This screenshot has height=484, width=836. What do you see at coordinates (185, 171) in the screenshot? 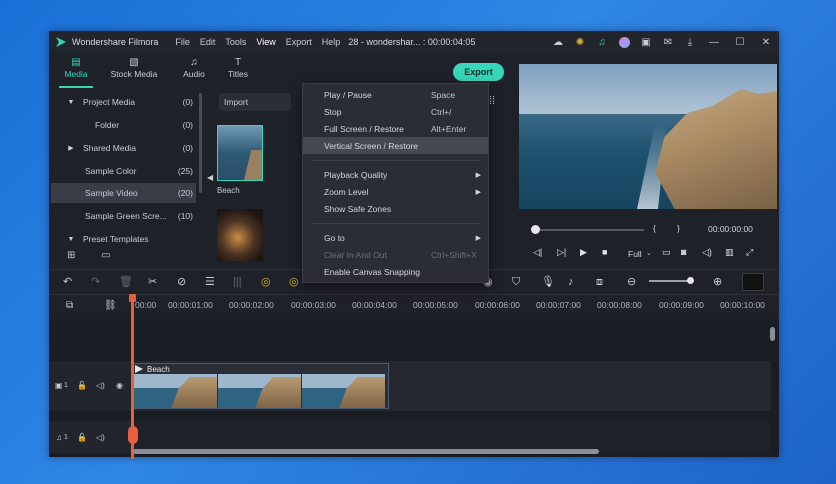
I see `sidebar-item-count: (25)` at bounding box center [185, 171].